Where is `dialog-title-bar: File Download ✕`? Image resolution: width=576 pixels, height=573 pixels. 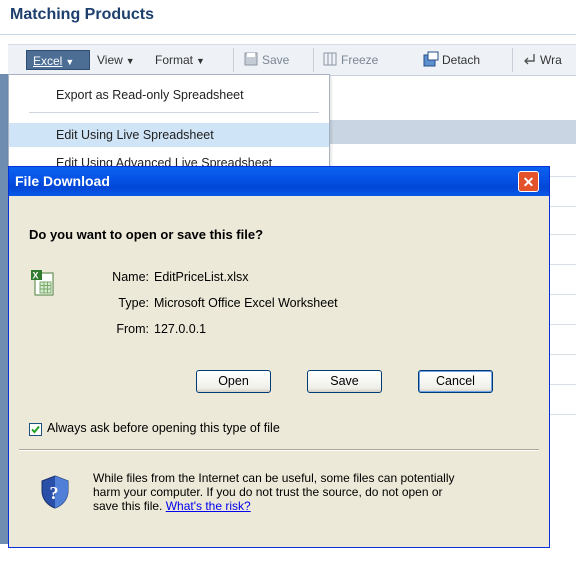
dialog-title-bar: File Download ✕ is located at coordinates (279, 181).